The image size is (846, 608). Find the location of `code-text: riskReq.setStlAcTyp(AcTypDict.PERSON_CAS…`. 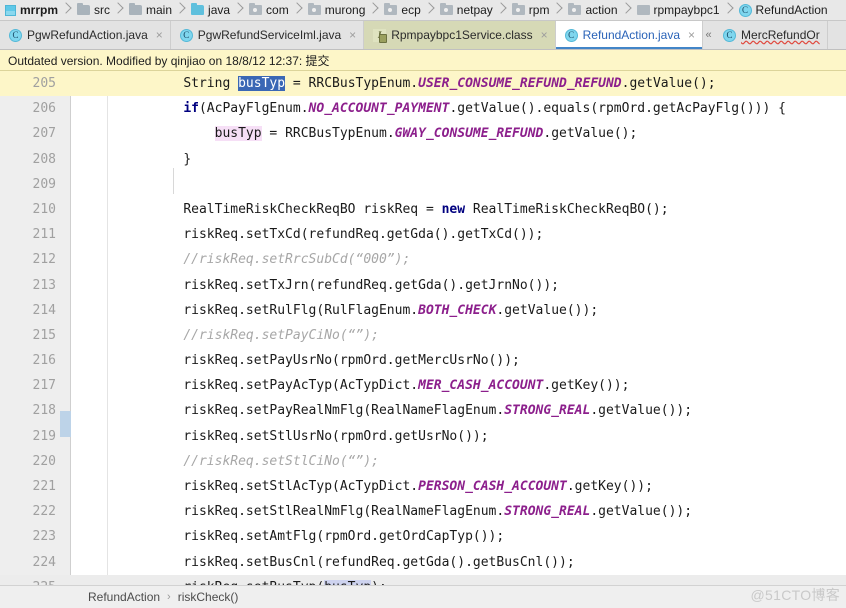

code-text: riskReq.setStlAcTyp(AcTypDict.PERSON_CAS… is located at coordinates (499, 486).